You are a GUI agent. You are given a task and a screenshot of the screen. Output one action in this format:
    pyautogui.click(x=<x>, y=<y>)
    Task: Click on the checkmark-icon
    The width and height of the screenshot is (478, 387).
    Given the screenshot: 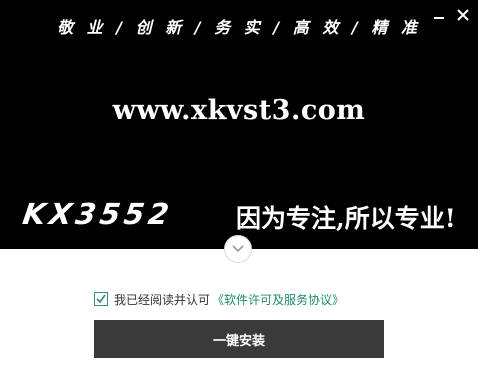 What is the action you would take?
    pyautogui.click(x=101, y=299)
    